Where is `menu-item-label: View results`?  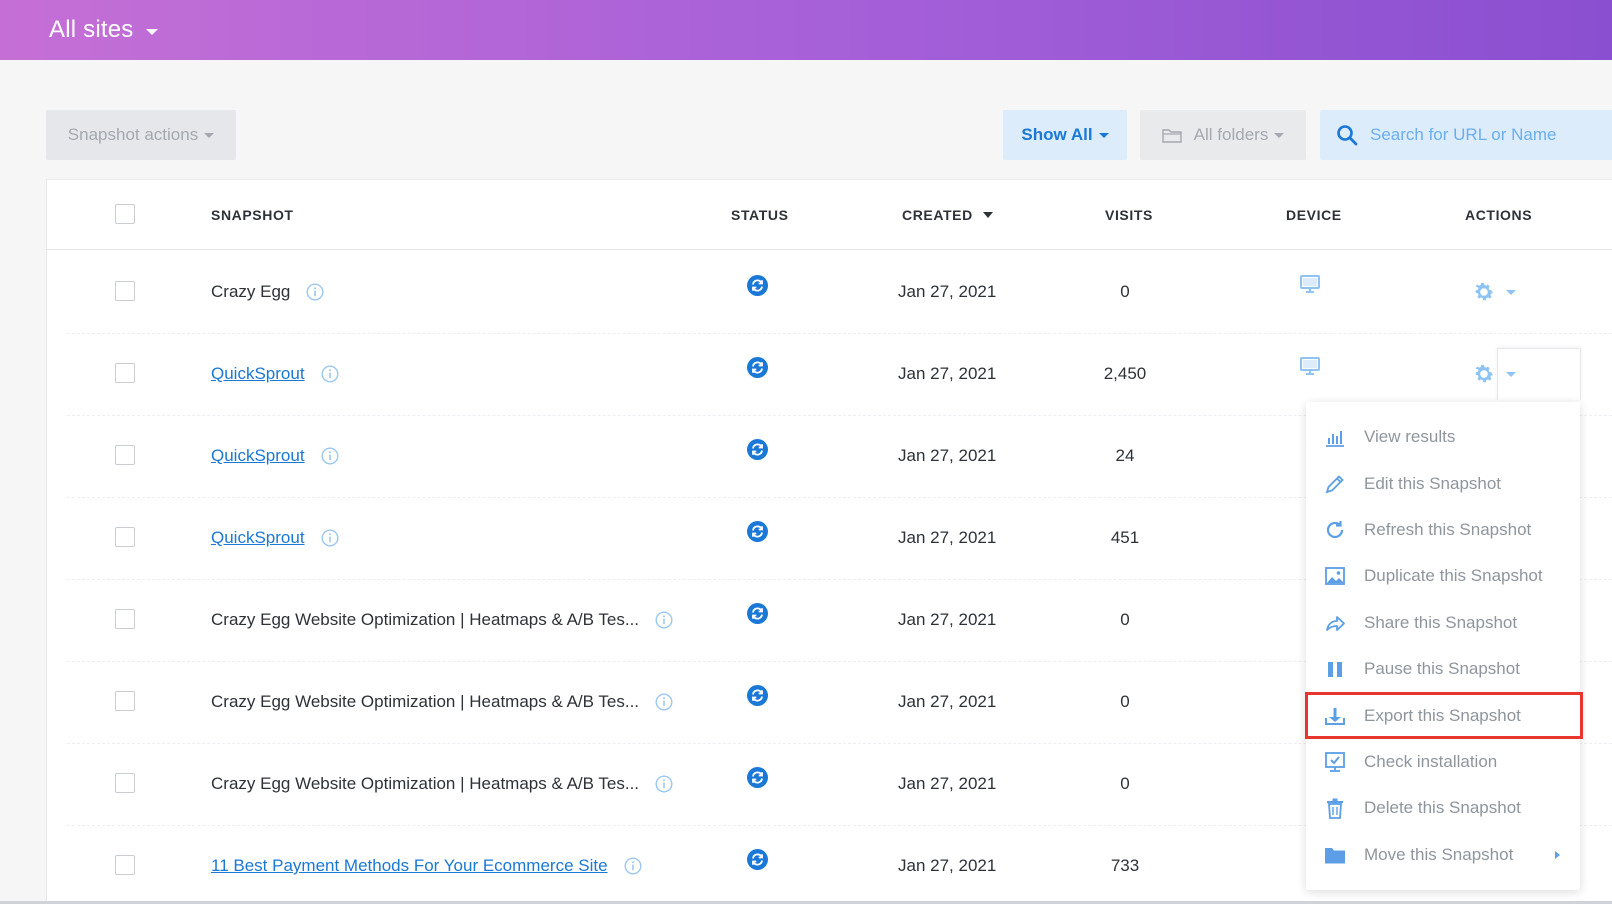
menu-item-label: View results is located at coordinates (1410, 437).